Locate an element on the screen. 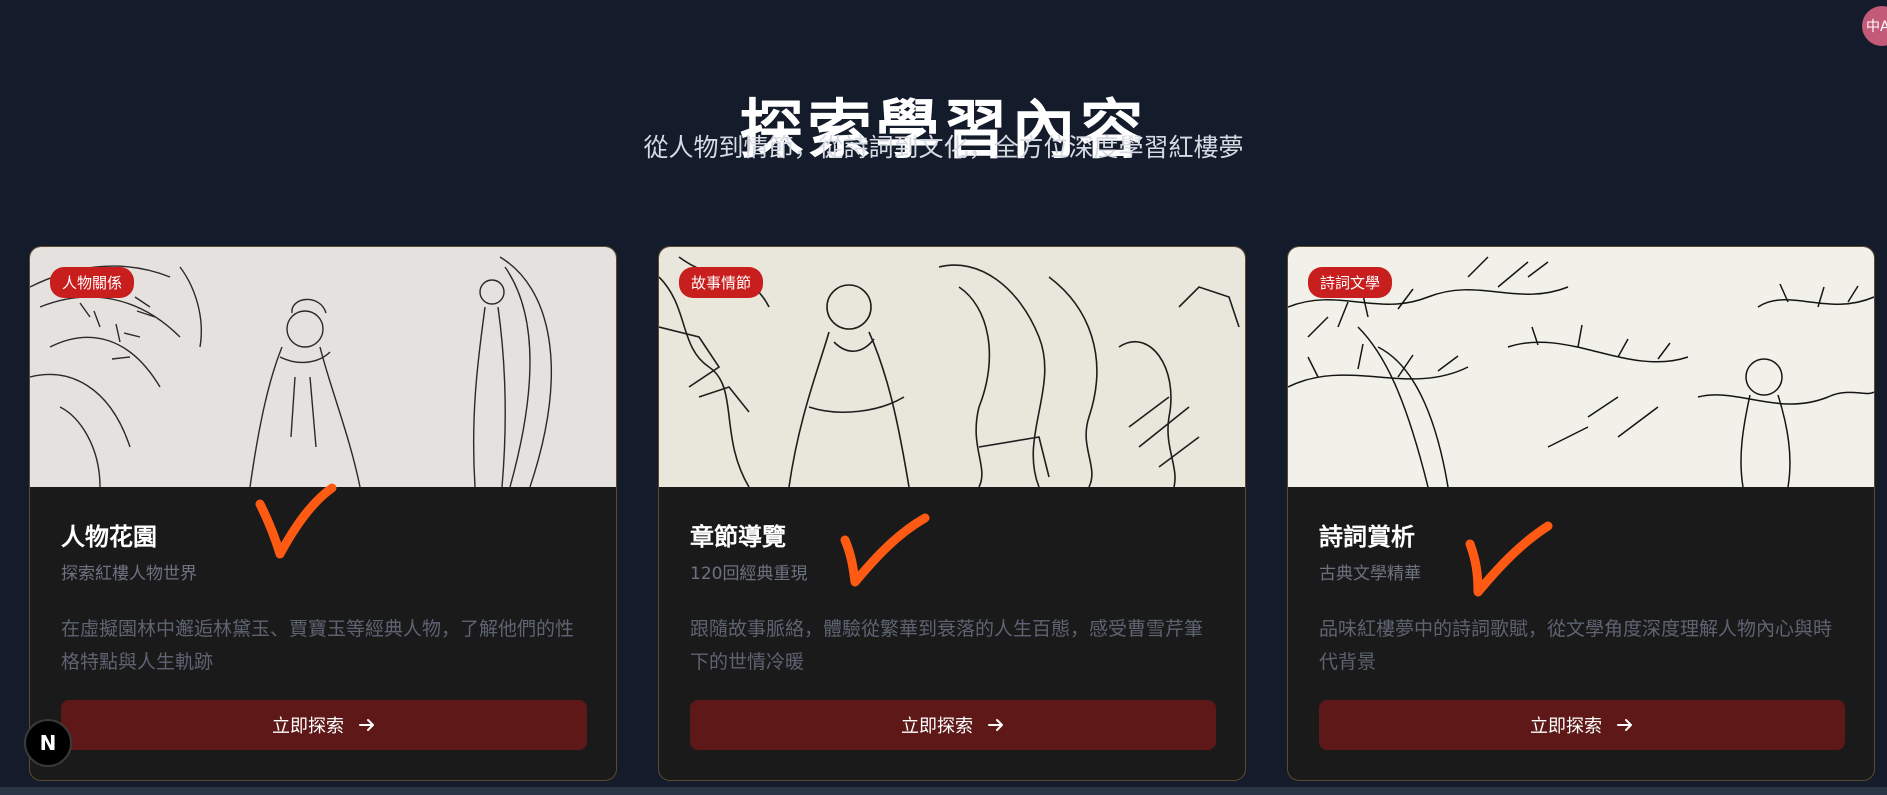  card-description: 跟隨故事脈絡，體驗從繁華到衰落的人生百態，感受曹雪芹筆下的世情冷暖 is located at coordinates (947, 645).